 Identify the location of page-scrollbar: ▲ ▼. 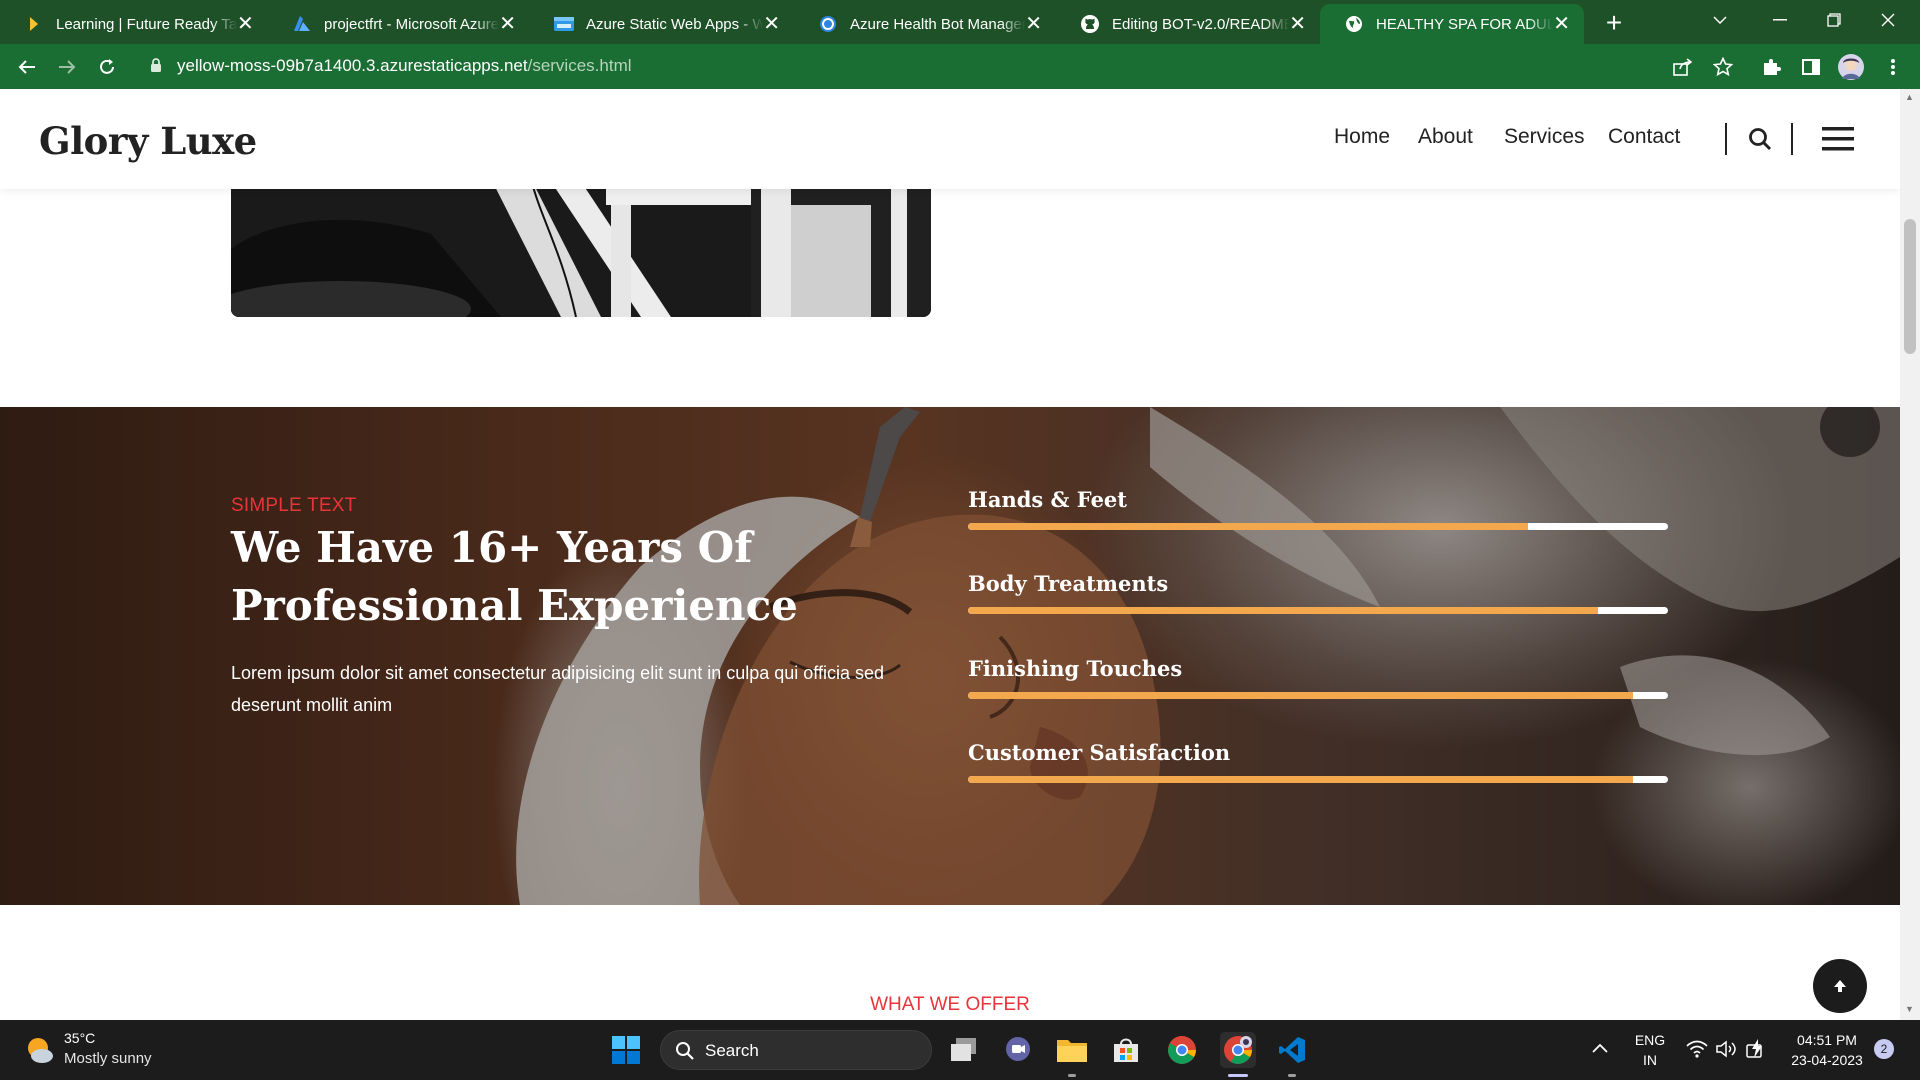
(1910, 554).